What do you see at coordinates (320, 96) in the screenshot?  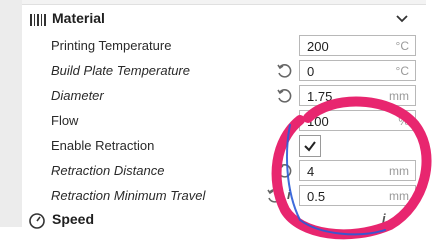 I see `field-value: 1.75` at bounding box center [320, 96].